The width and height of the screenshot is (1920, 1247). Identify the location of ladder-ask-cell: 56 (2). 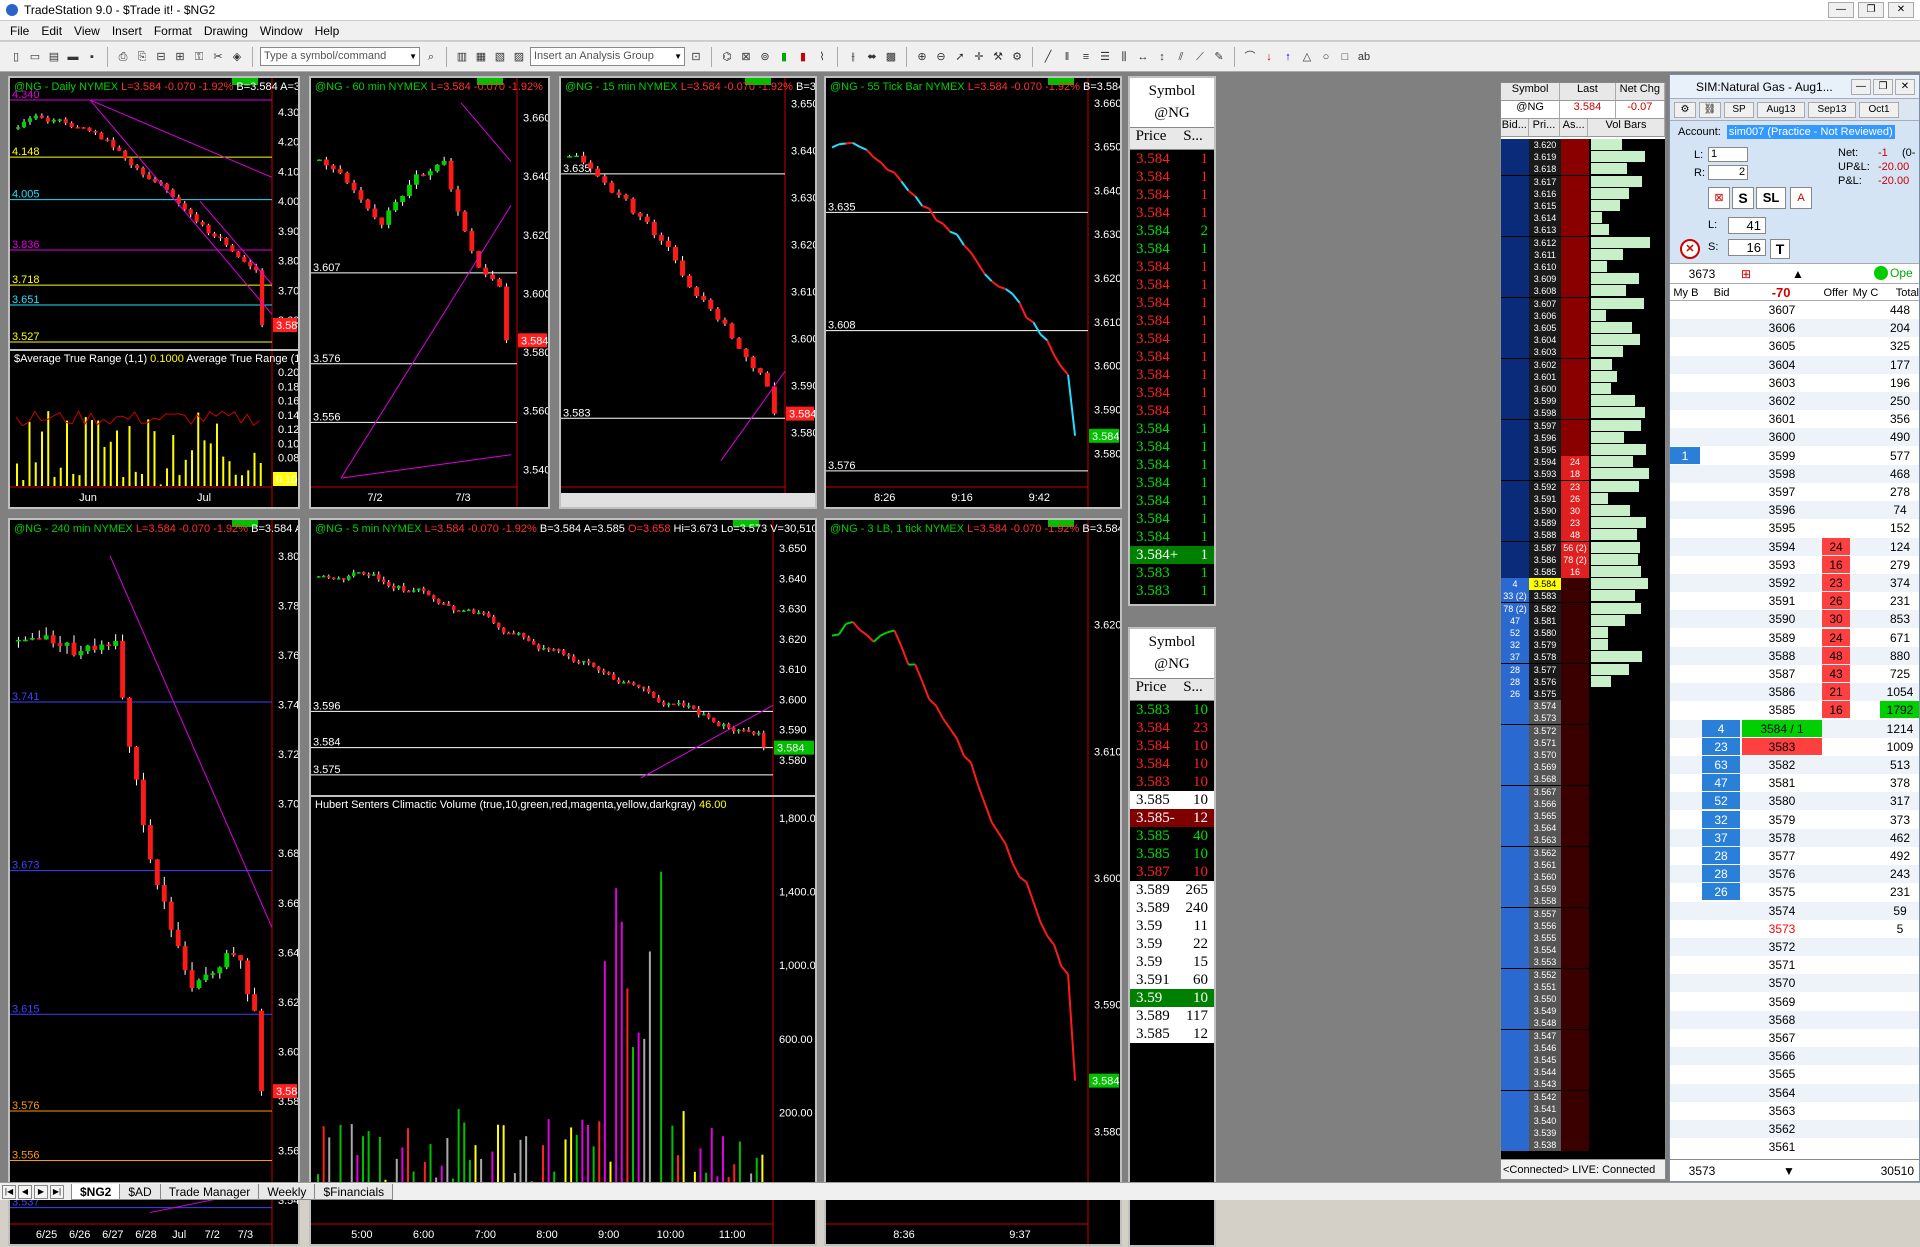
(1575, 548).